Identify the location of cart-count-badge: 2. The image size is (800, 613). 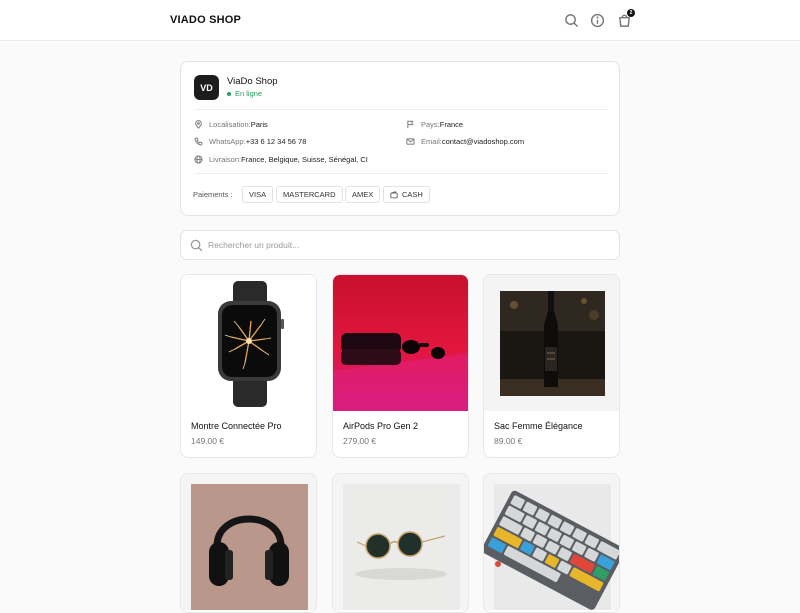
(631, 13).